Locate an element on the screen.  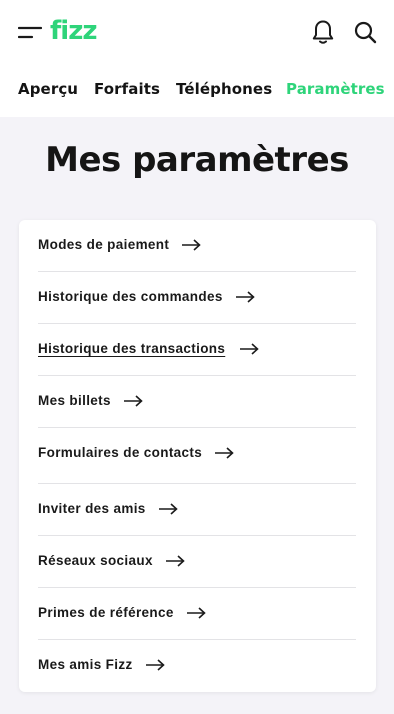
settings-item-label: Mes billets is located at coordinates (74, 400).